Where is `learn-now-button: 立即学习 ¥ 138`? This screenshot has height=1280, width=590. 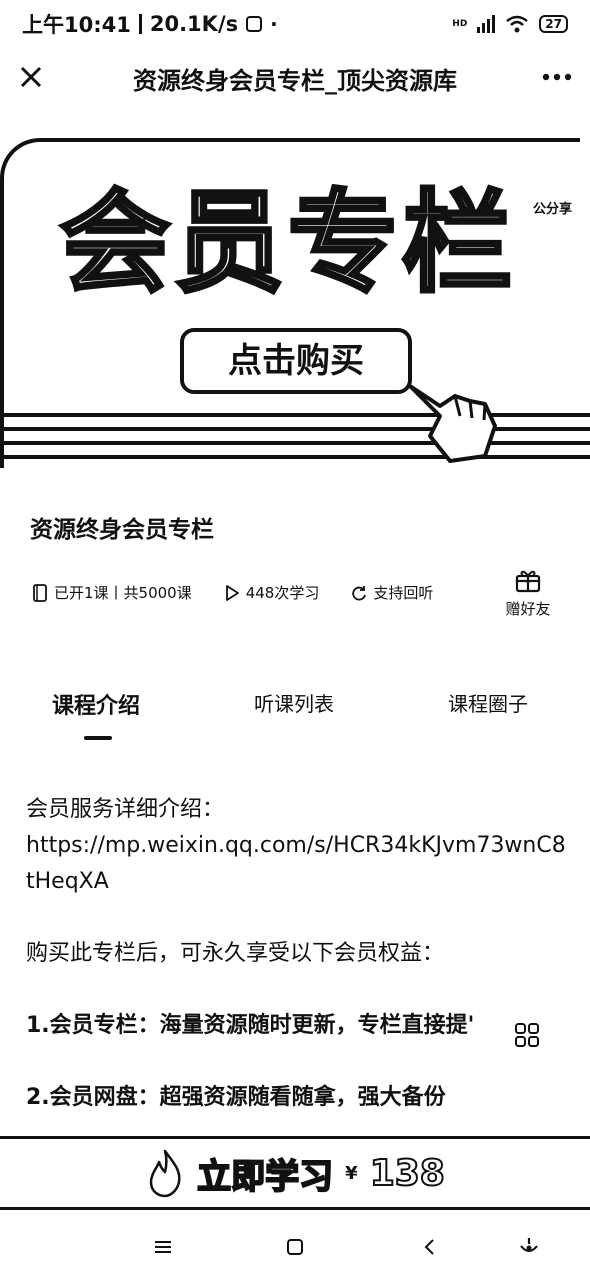
learn-now-button: 立即学习 ¥ 138 is located at coordinates (295, 1173).